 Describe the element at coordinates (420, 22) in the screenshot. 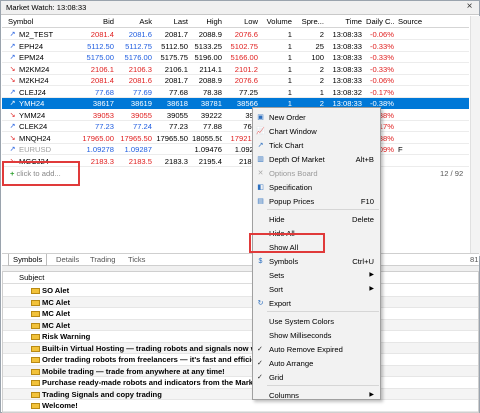

I see `column-header-10: Source` at that location.